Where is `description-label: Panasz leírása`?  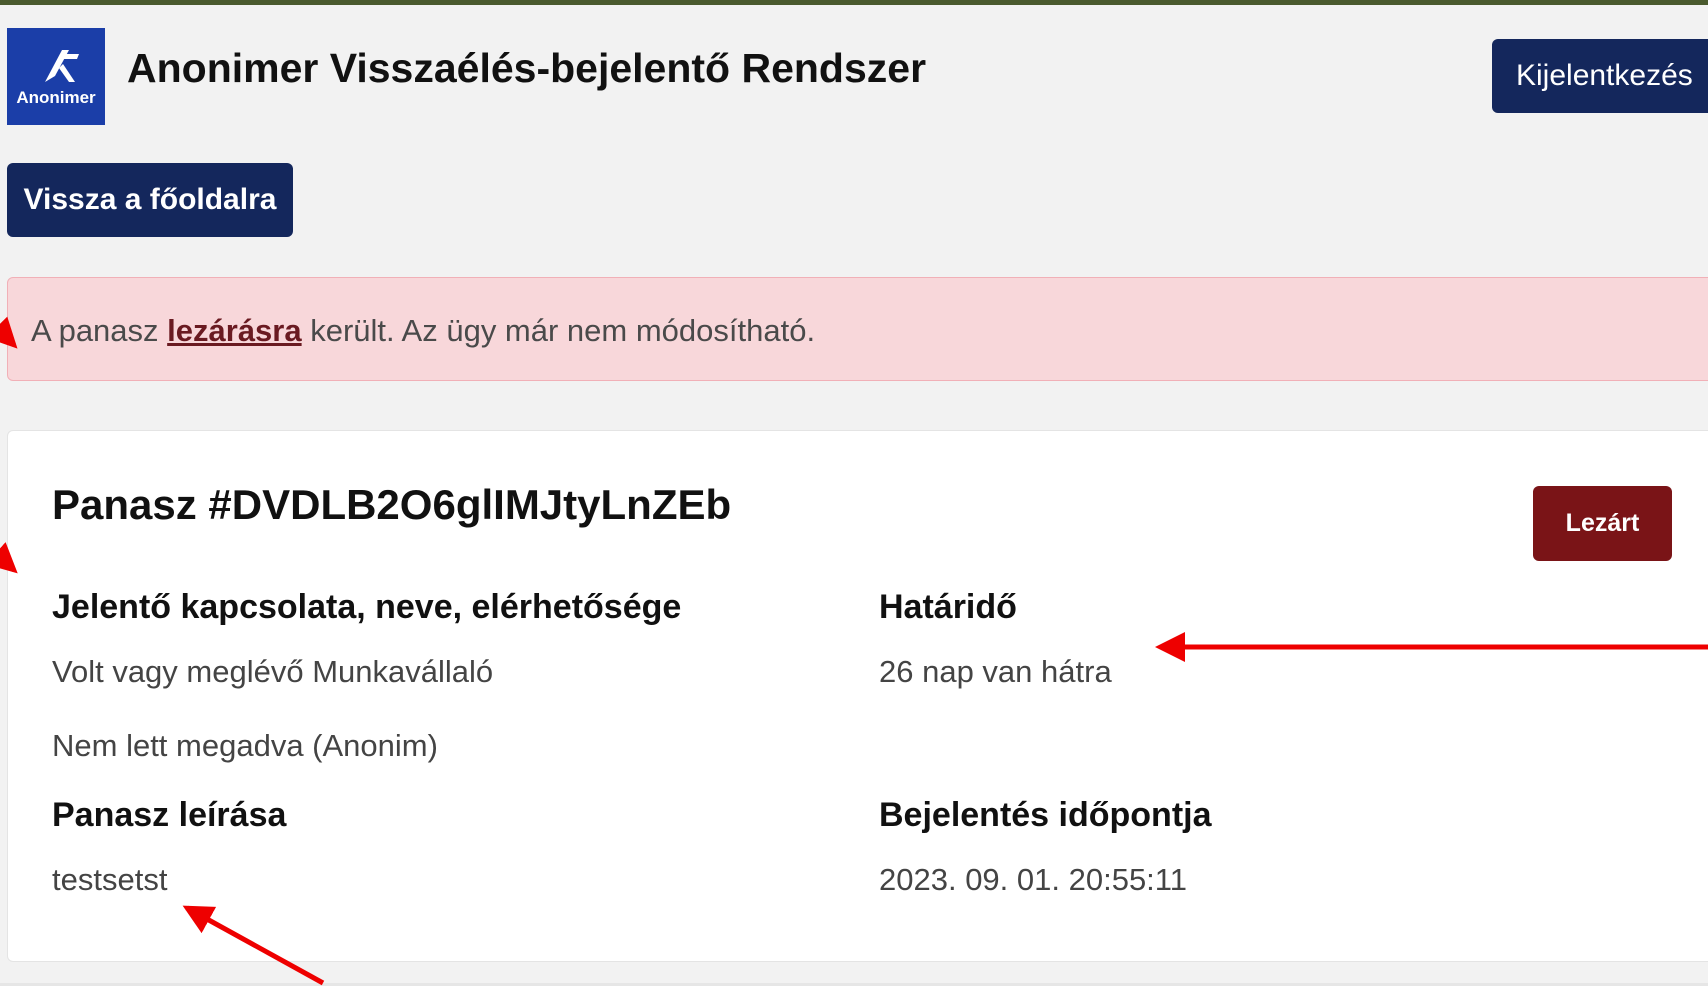
description-label: Panasz leírása is located at coordinates (169, 815).